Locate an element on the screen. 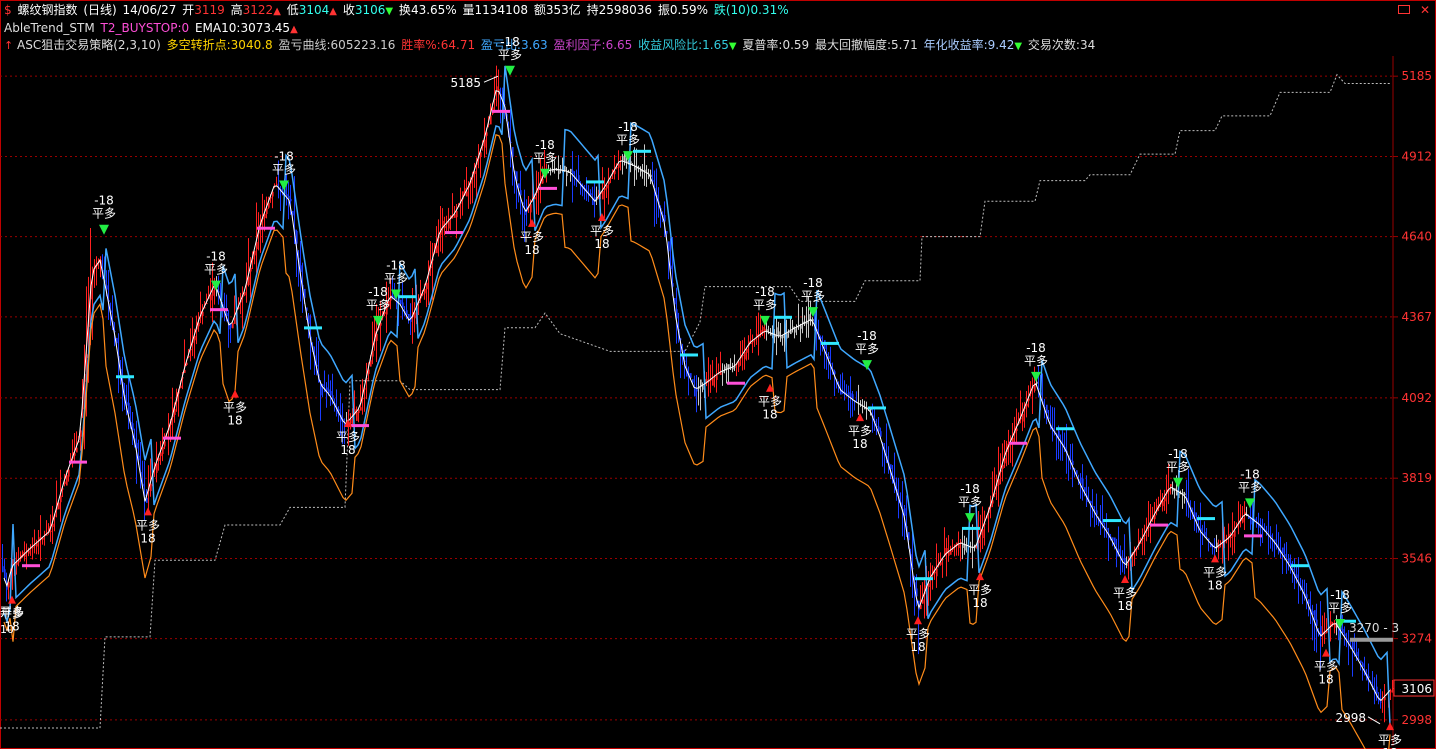 This screenshot has width=1436, height=749. y-tick-label: 3819 is located at coordinates (1416, 478).